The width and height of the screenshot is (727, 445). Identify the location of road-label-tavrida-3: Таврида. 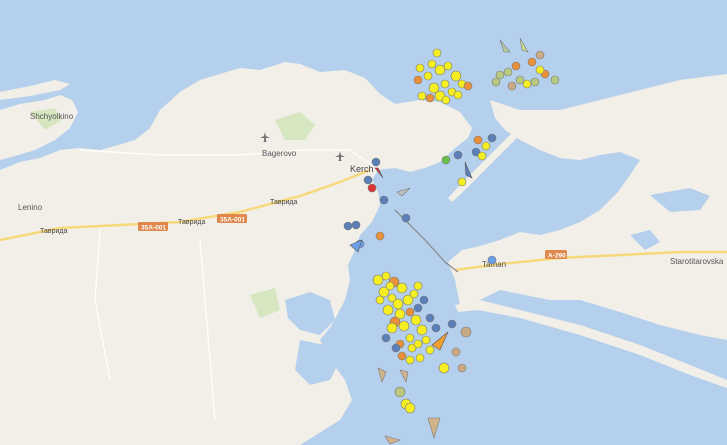
(283, 202).